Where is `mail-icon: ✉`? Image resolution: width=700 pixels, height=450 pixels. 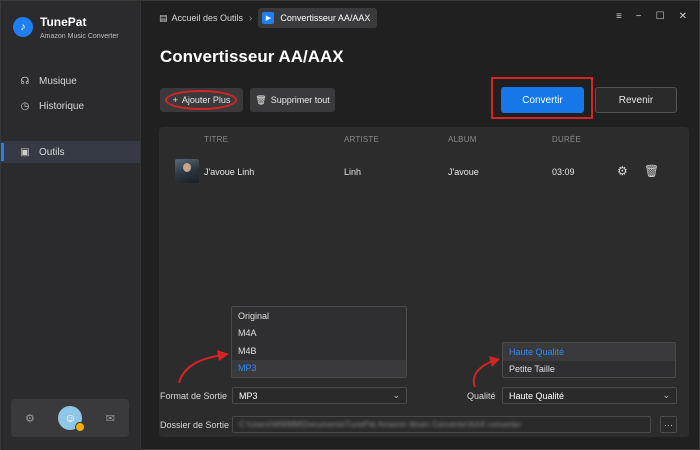
mail-icon: ✉ is located at coordinates (110, 418).